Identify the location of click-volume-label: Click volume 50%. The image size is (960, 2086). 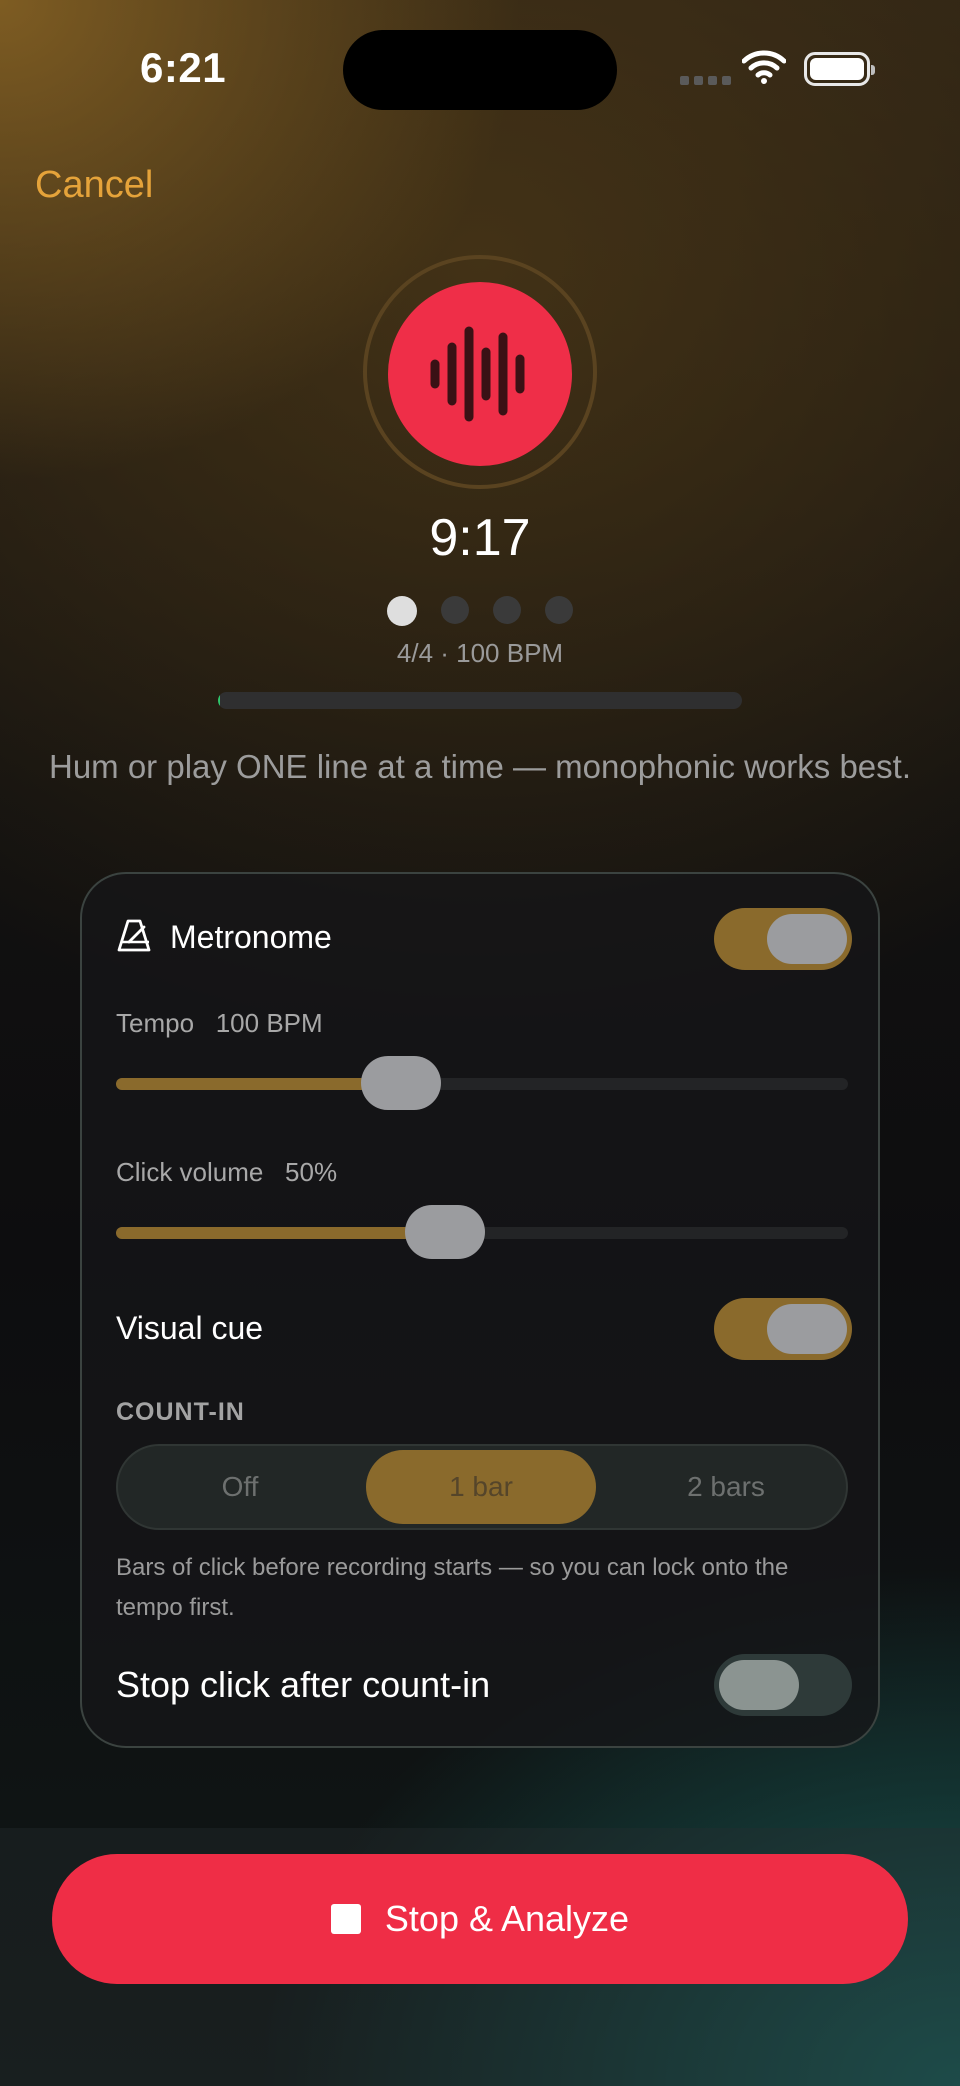
(226, 1172).